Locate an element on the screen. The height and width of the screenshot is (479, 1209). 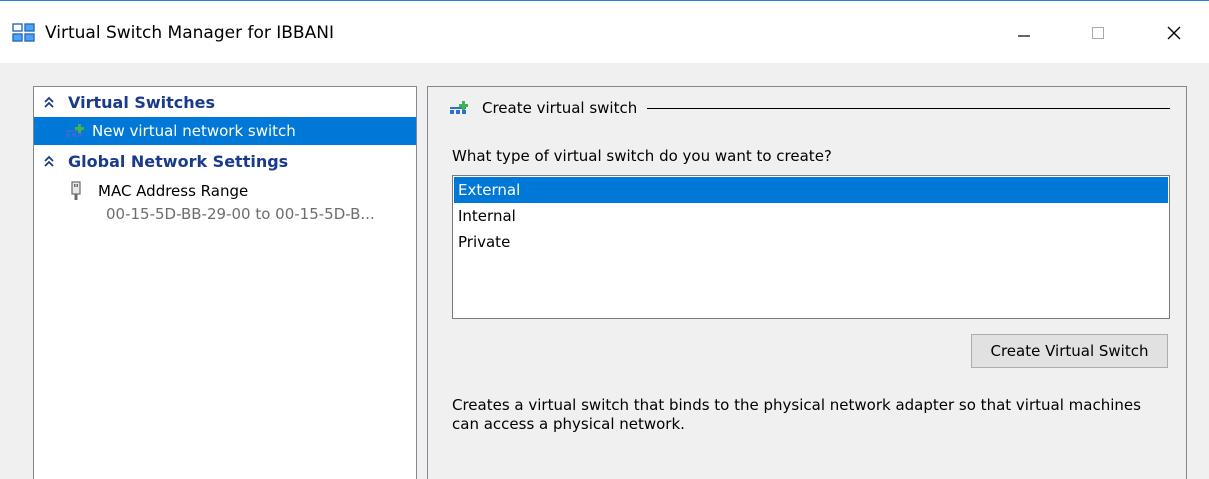
group-header-create-virtual-switch: Create virtual switch is located at coordinates (809, 108).